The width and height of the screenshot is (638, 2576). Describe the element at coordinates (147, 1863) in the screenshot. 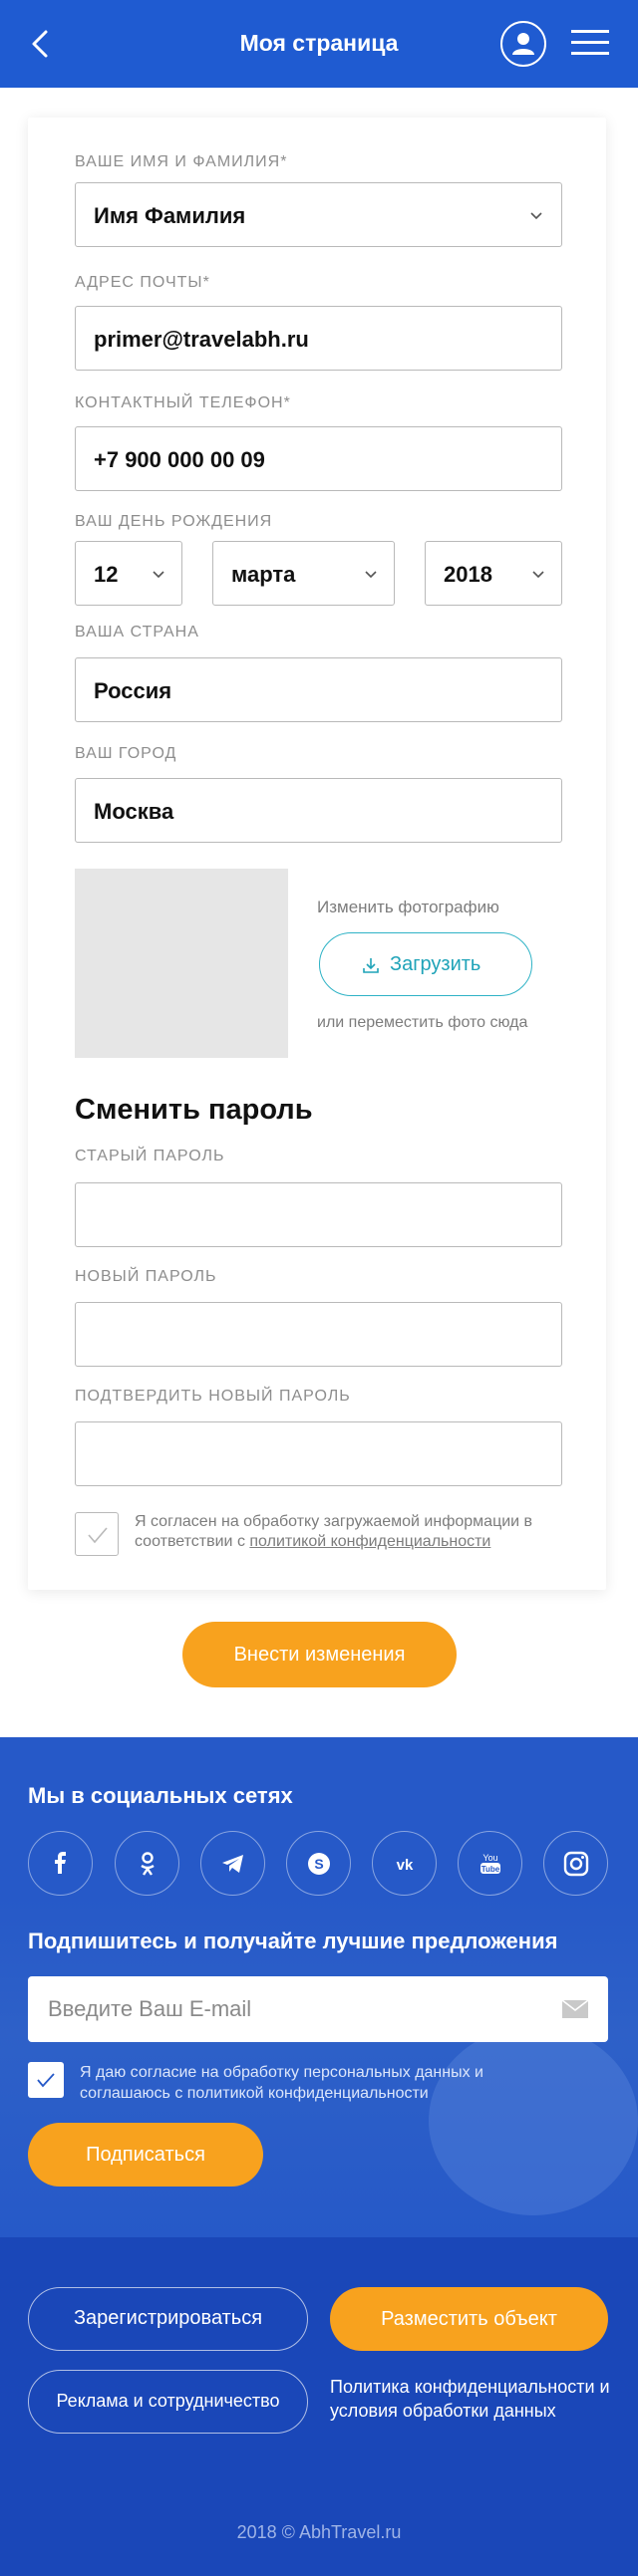

I see `odnoklassniki-icon` at that location.